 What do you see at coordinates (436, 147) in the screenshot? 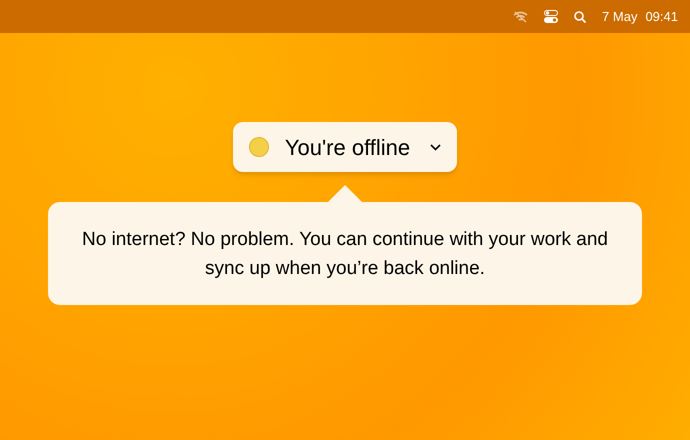
I see `chevron-down-icon` at bounding box center [436, 147].